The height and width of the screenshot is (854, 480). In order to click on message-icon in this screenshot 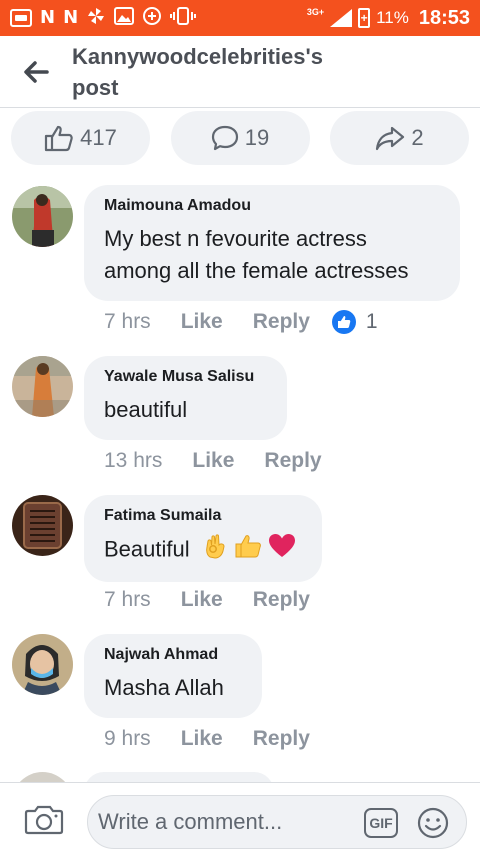, I will do `click(21, 18)`.